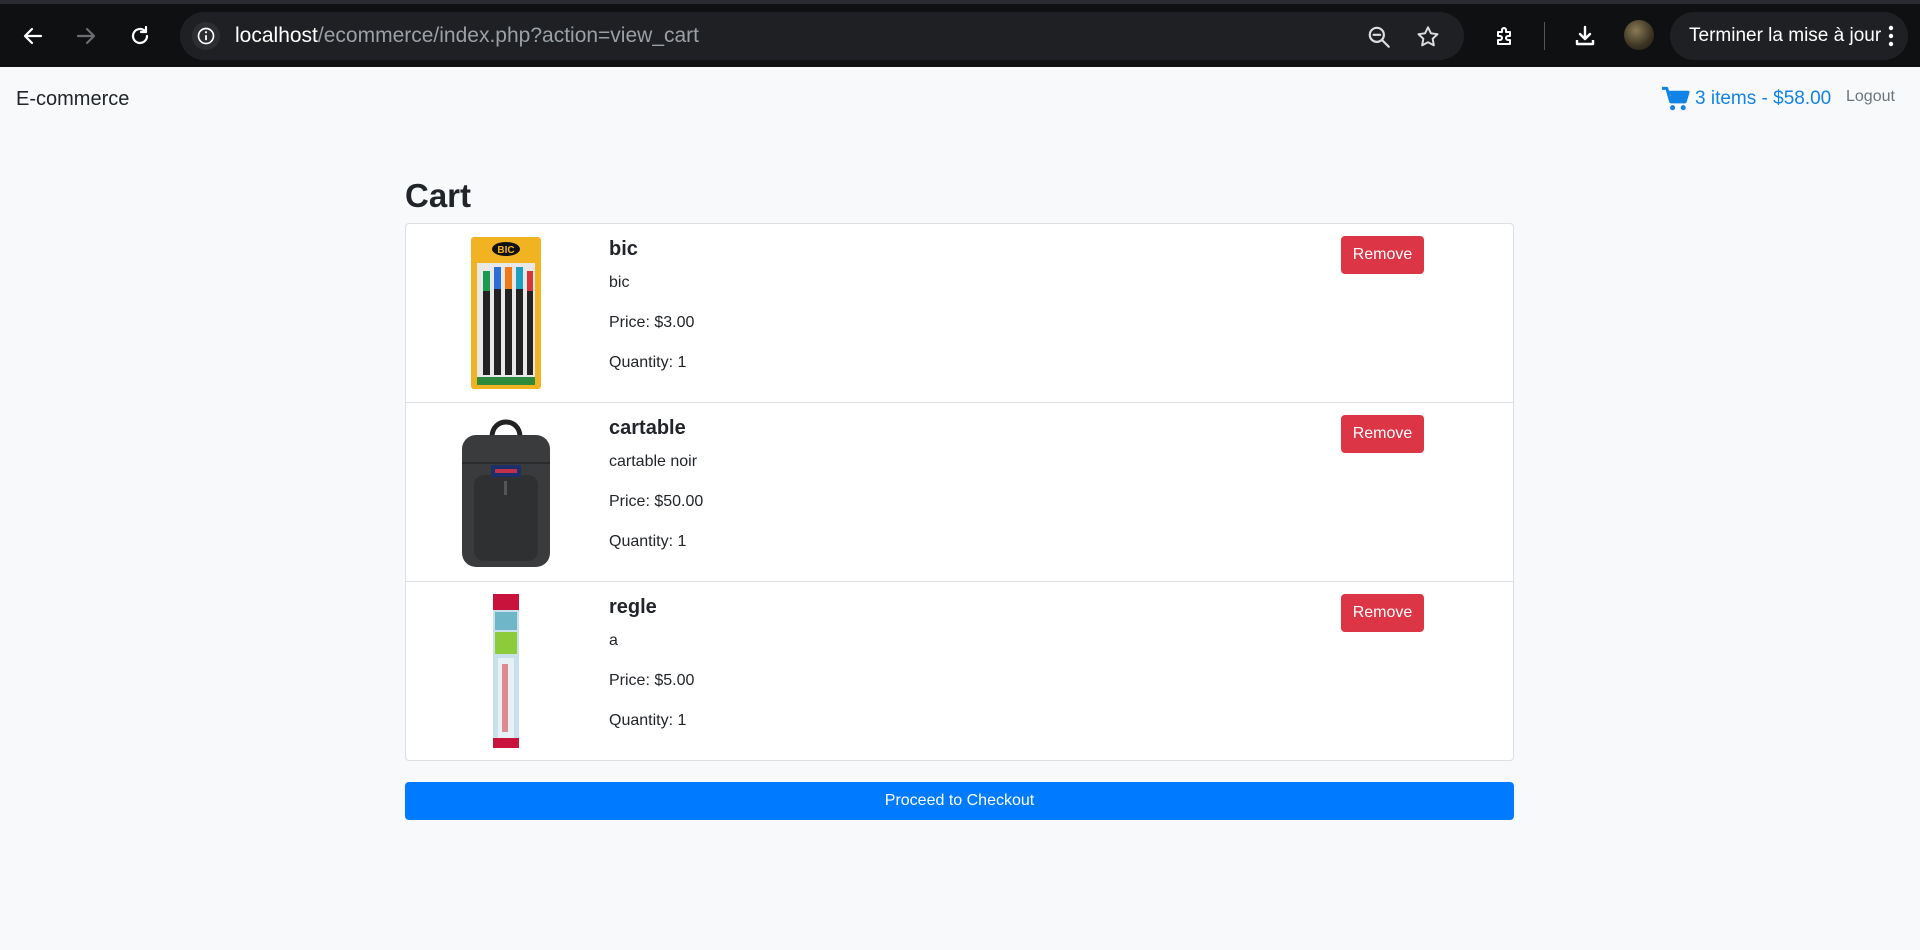  Describe the element at coordinates (1428, 37) in the screenshot. I see `bookmark-star-icon` at that location.